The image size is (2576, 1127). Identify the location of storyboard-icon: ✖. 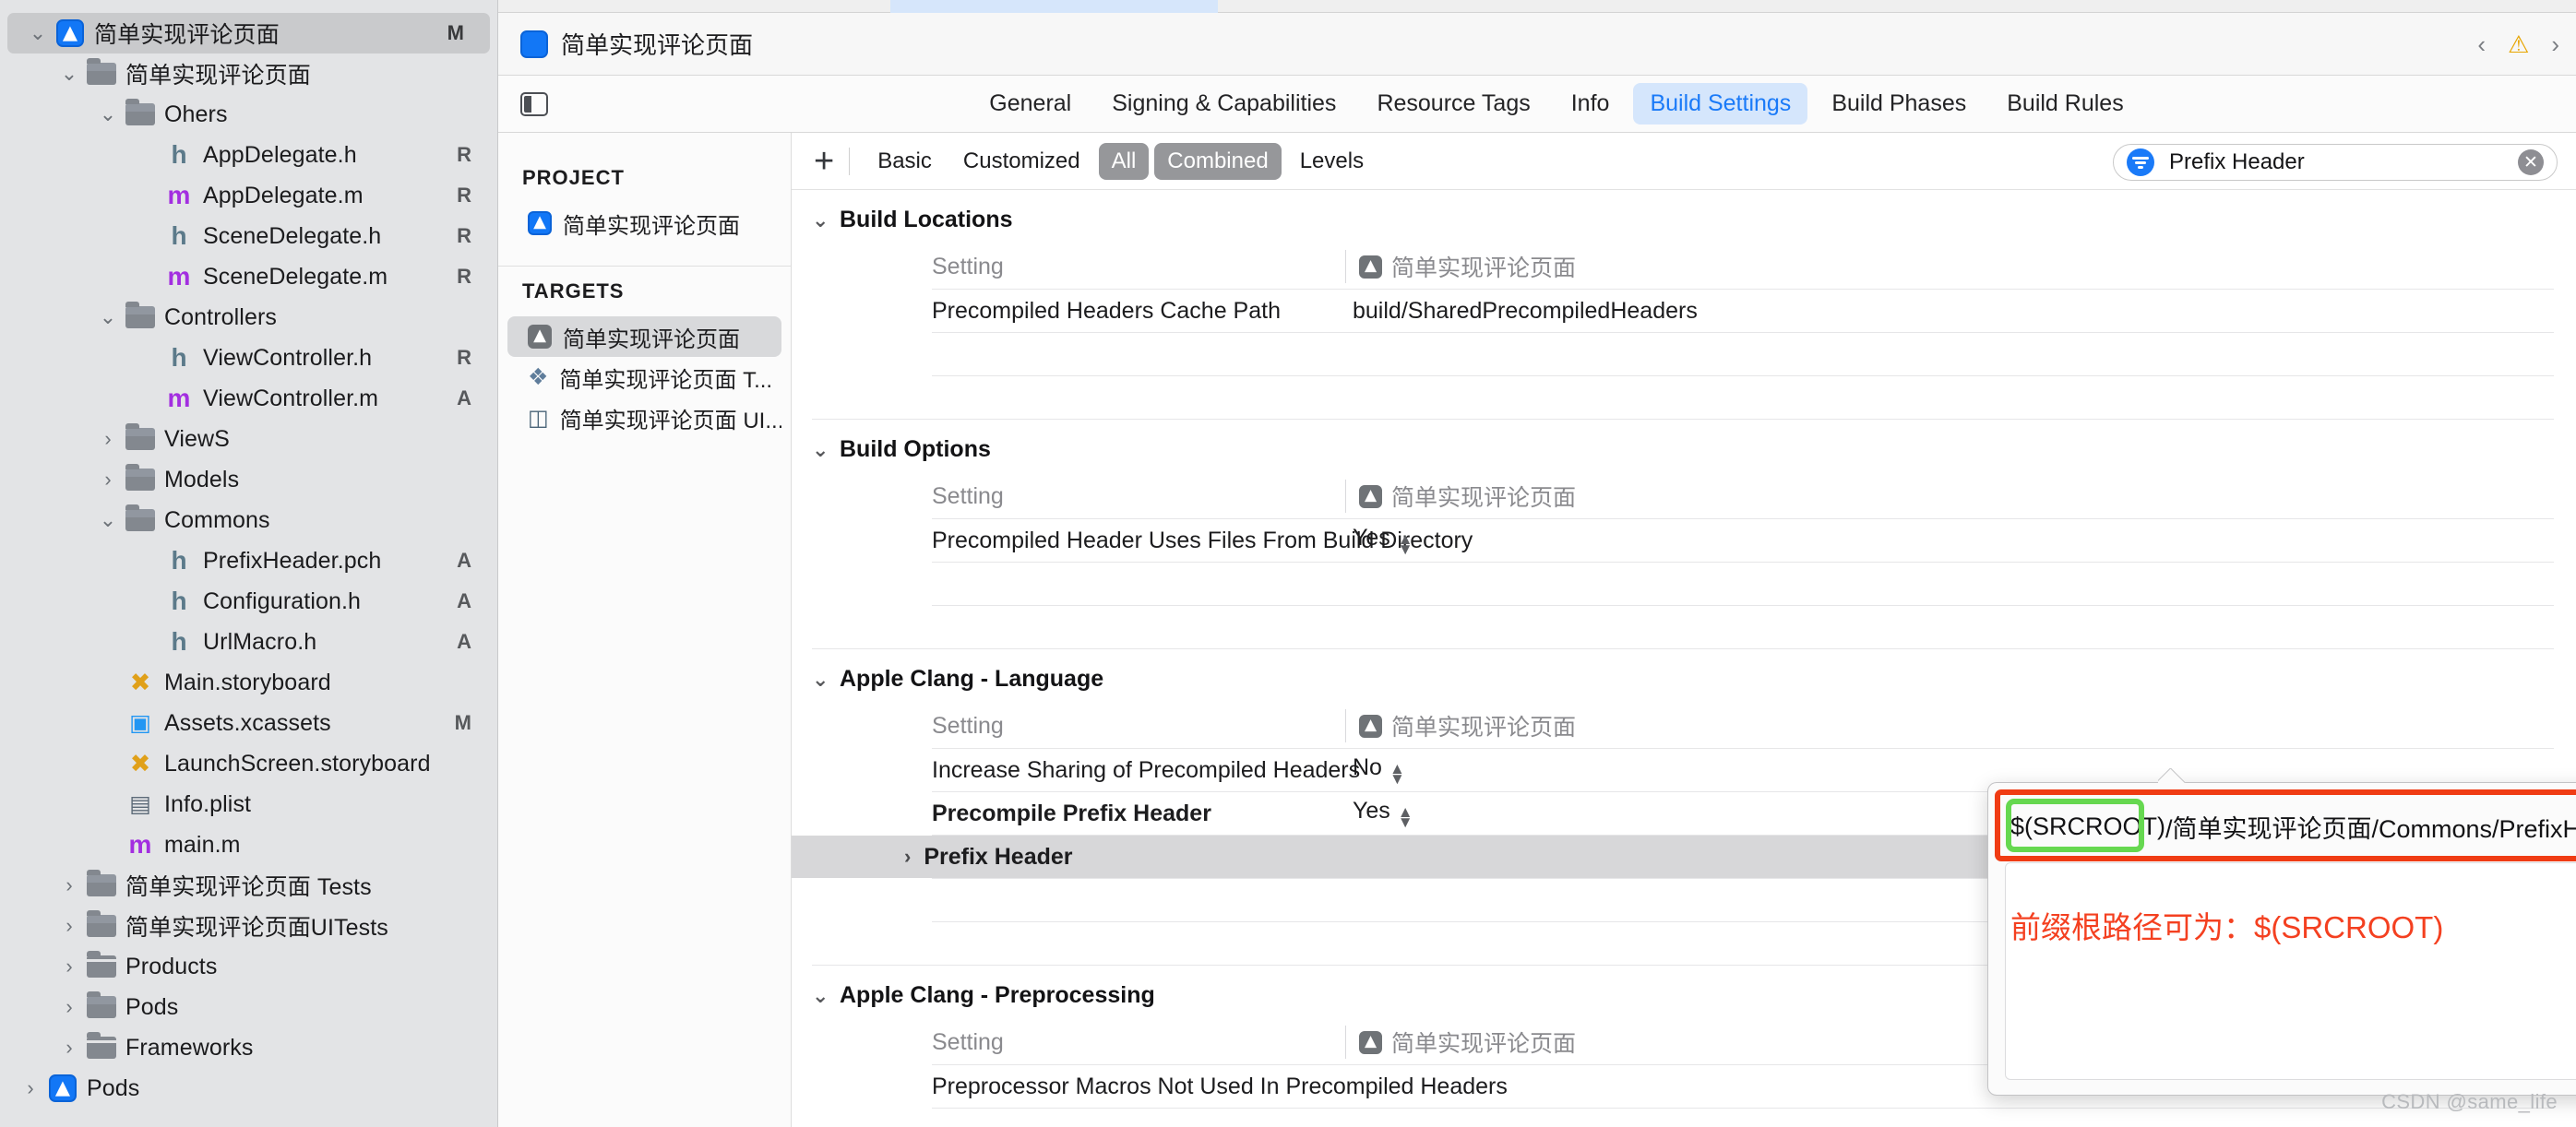
(140, 682).